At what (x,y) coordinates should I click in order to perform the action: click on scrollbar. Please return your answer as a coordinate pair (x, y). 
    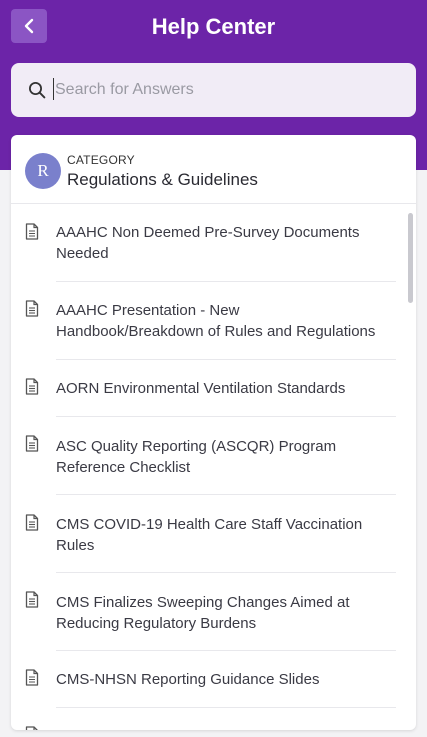
    Looking at the image, I should click on (410, 468).